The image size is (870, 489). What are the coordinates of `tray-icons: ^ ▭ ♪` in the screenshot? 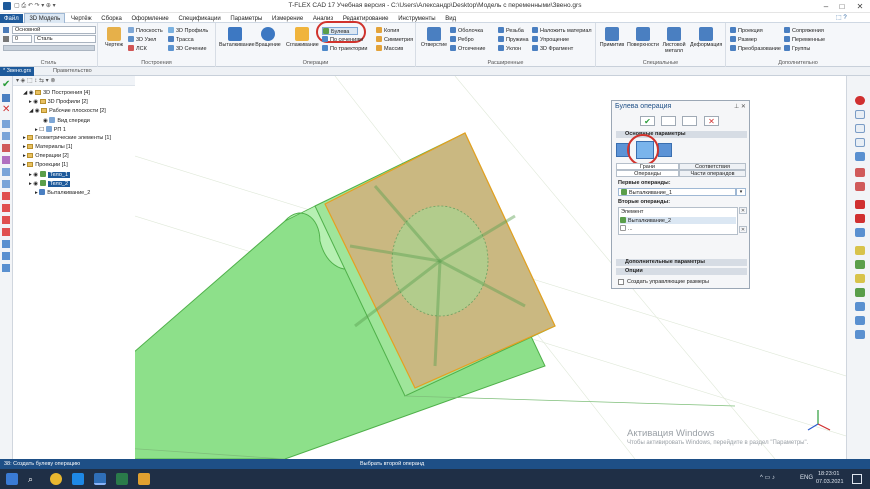 It's located at (767, 477).